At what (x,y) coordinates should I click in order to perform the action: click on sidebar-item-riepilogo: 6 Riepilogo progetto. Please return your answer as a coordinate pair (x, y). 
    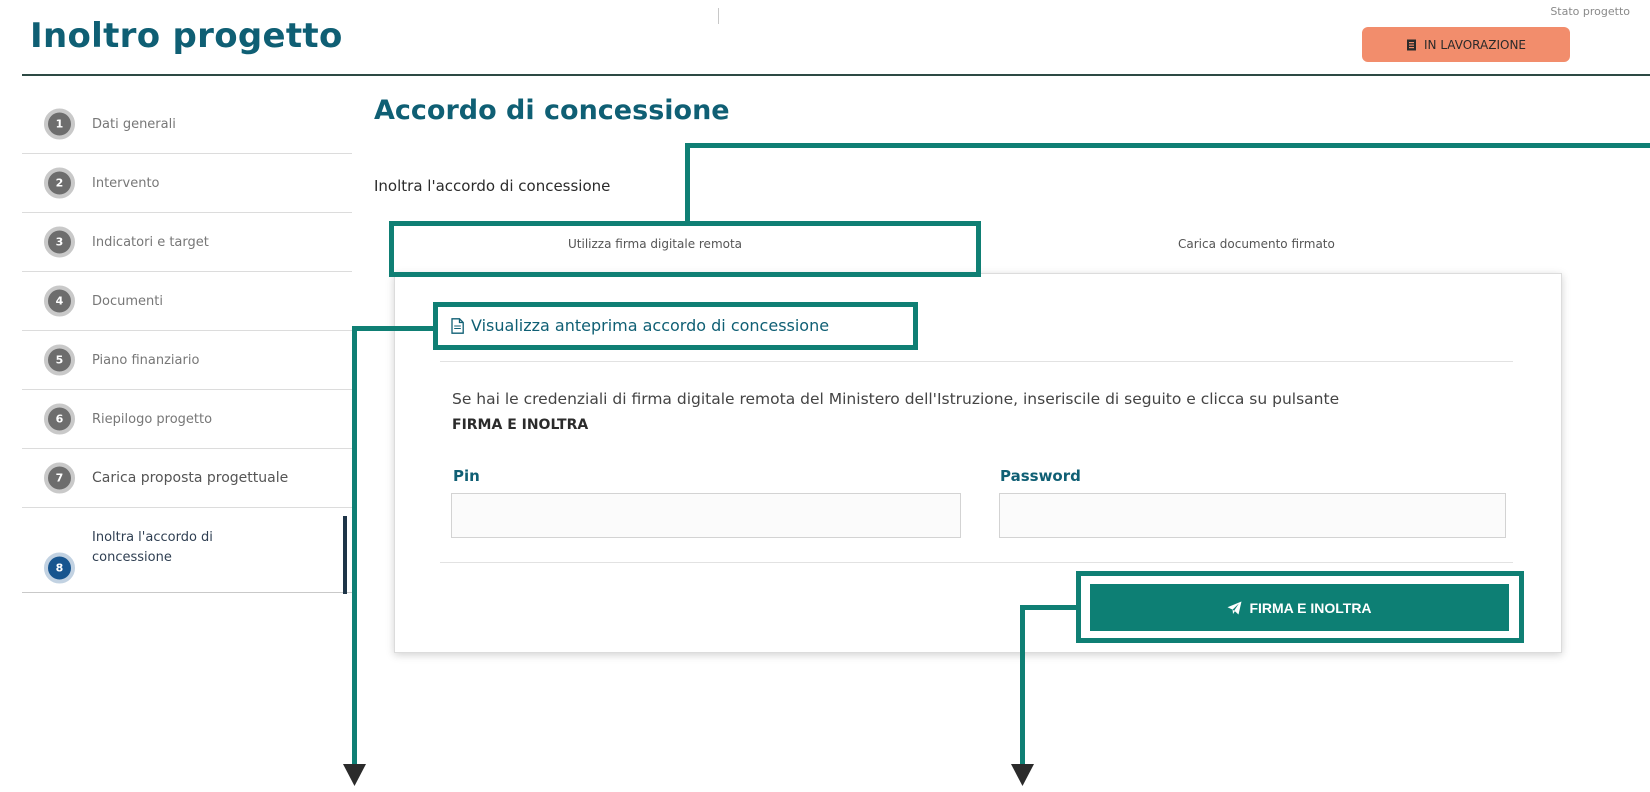
    Looking at the image, I should click on (187, 419).